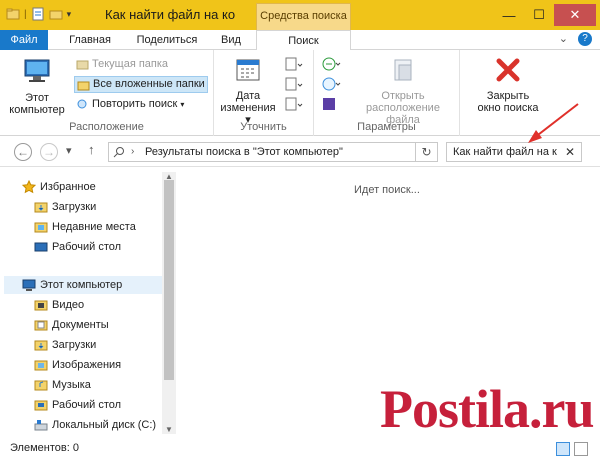  What do you see at coordinates (506, 152) in the screenshot?
I see `search-input: Как найти файл на к` at bounding box center [506, 152].